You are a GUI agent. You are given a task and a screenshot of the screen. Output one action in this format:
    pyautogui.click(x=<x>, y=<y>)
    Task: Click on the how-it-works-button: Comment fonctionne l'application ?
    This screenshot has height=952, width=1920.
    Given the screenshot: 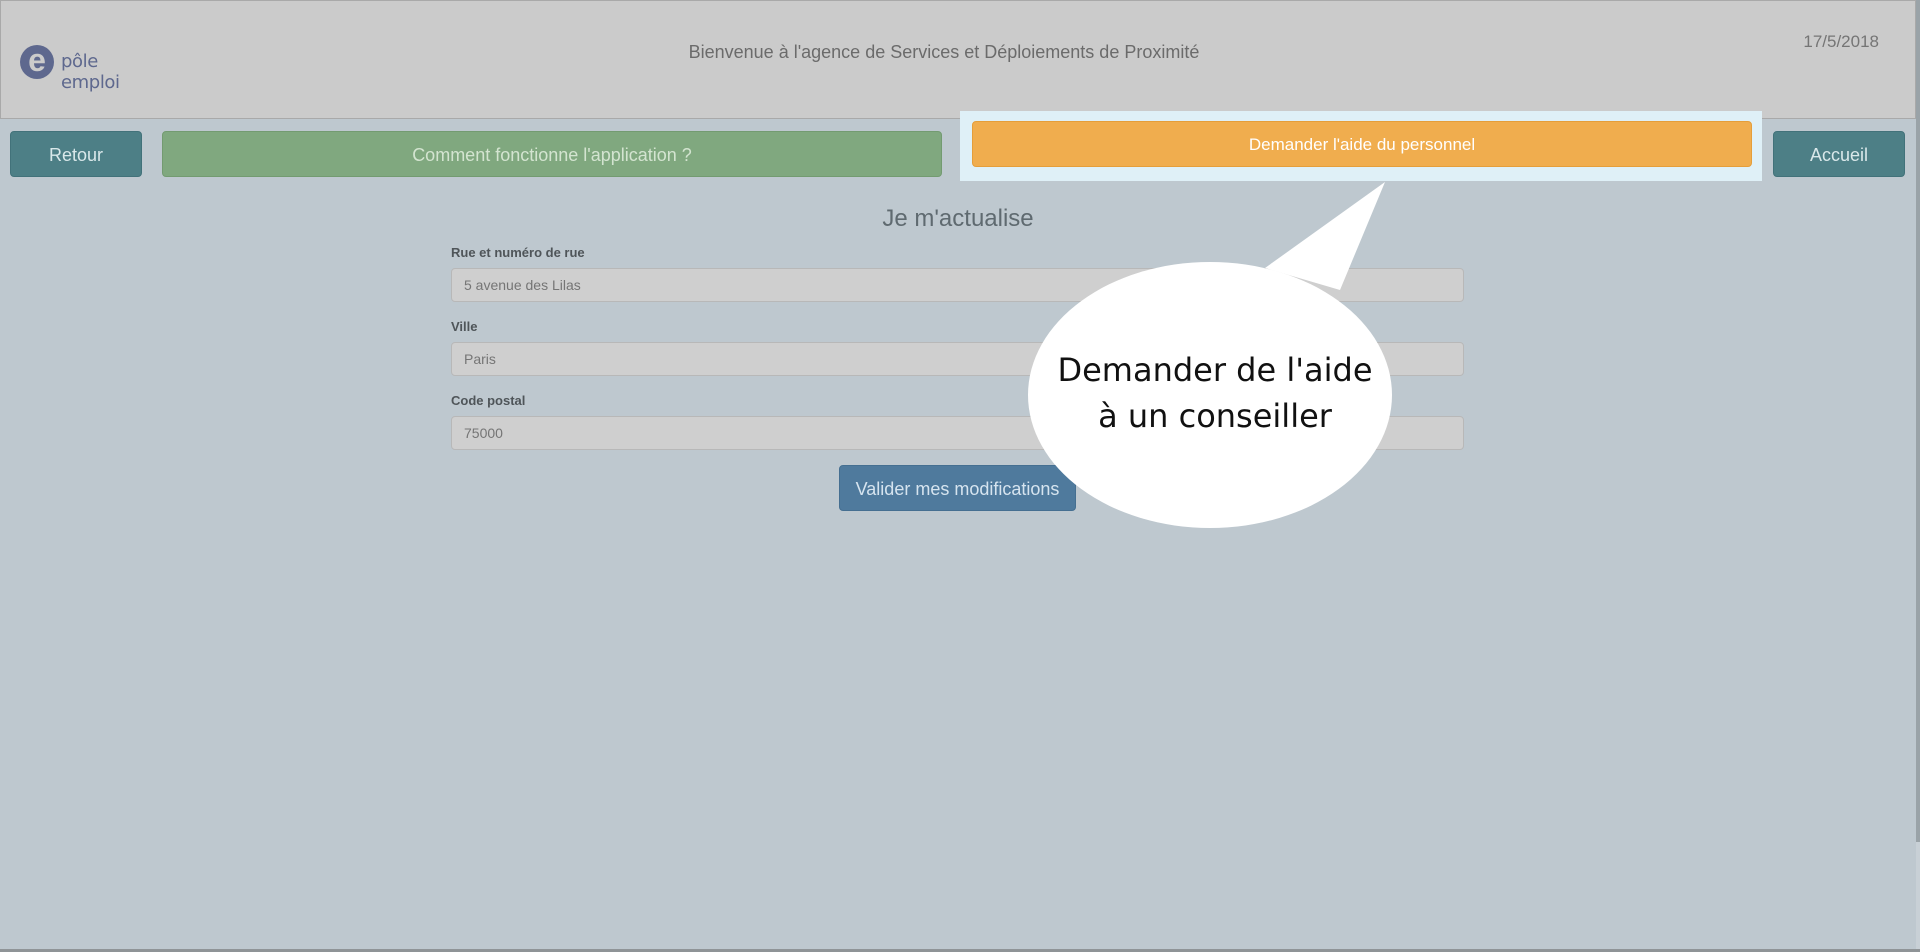 What is the action you would take?
    pyautogui.click(x=552, y=154)
    